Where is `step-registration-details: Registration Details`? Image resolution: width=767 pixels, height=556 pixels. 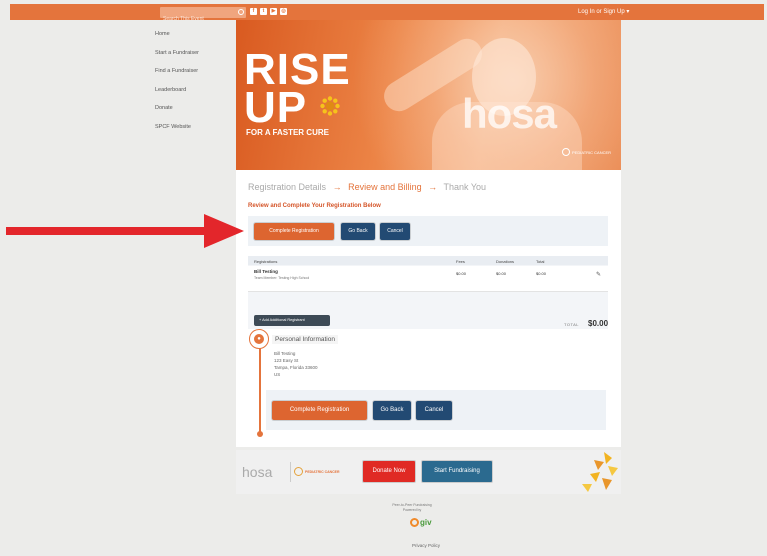 step-registration-details: Registration Details is located at coordinates (287, 187).